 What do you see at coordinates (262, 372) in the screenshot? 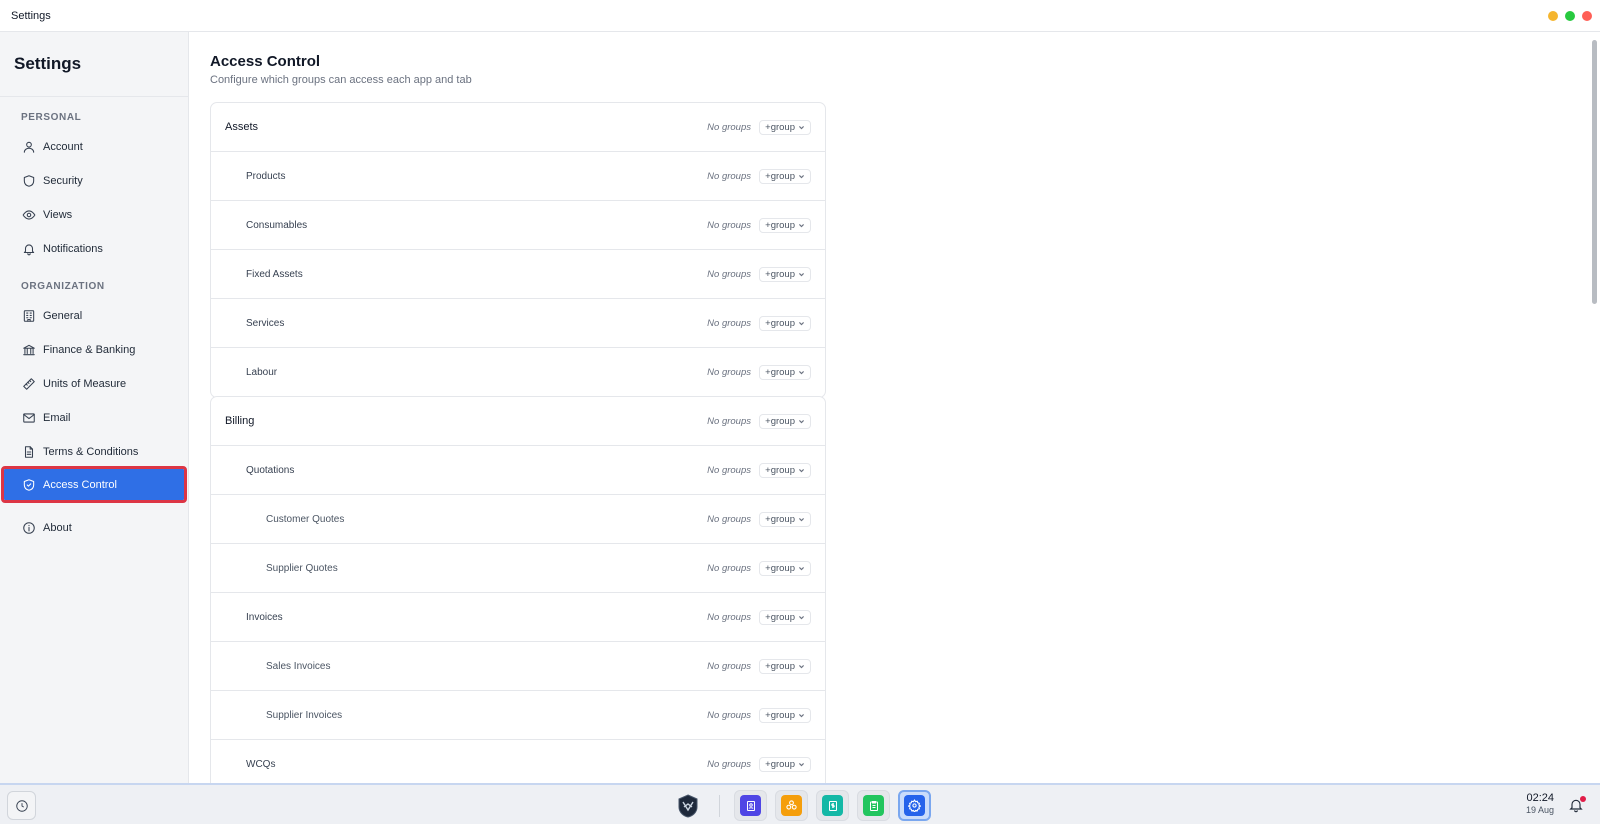
I see `access-row-name: Labour` at bounding box center [262, 372].